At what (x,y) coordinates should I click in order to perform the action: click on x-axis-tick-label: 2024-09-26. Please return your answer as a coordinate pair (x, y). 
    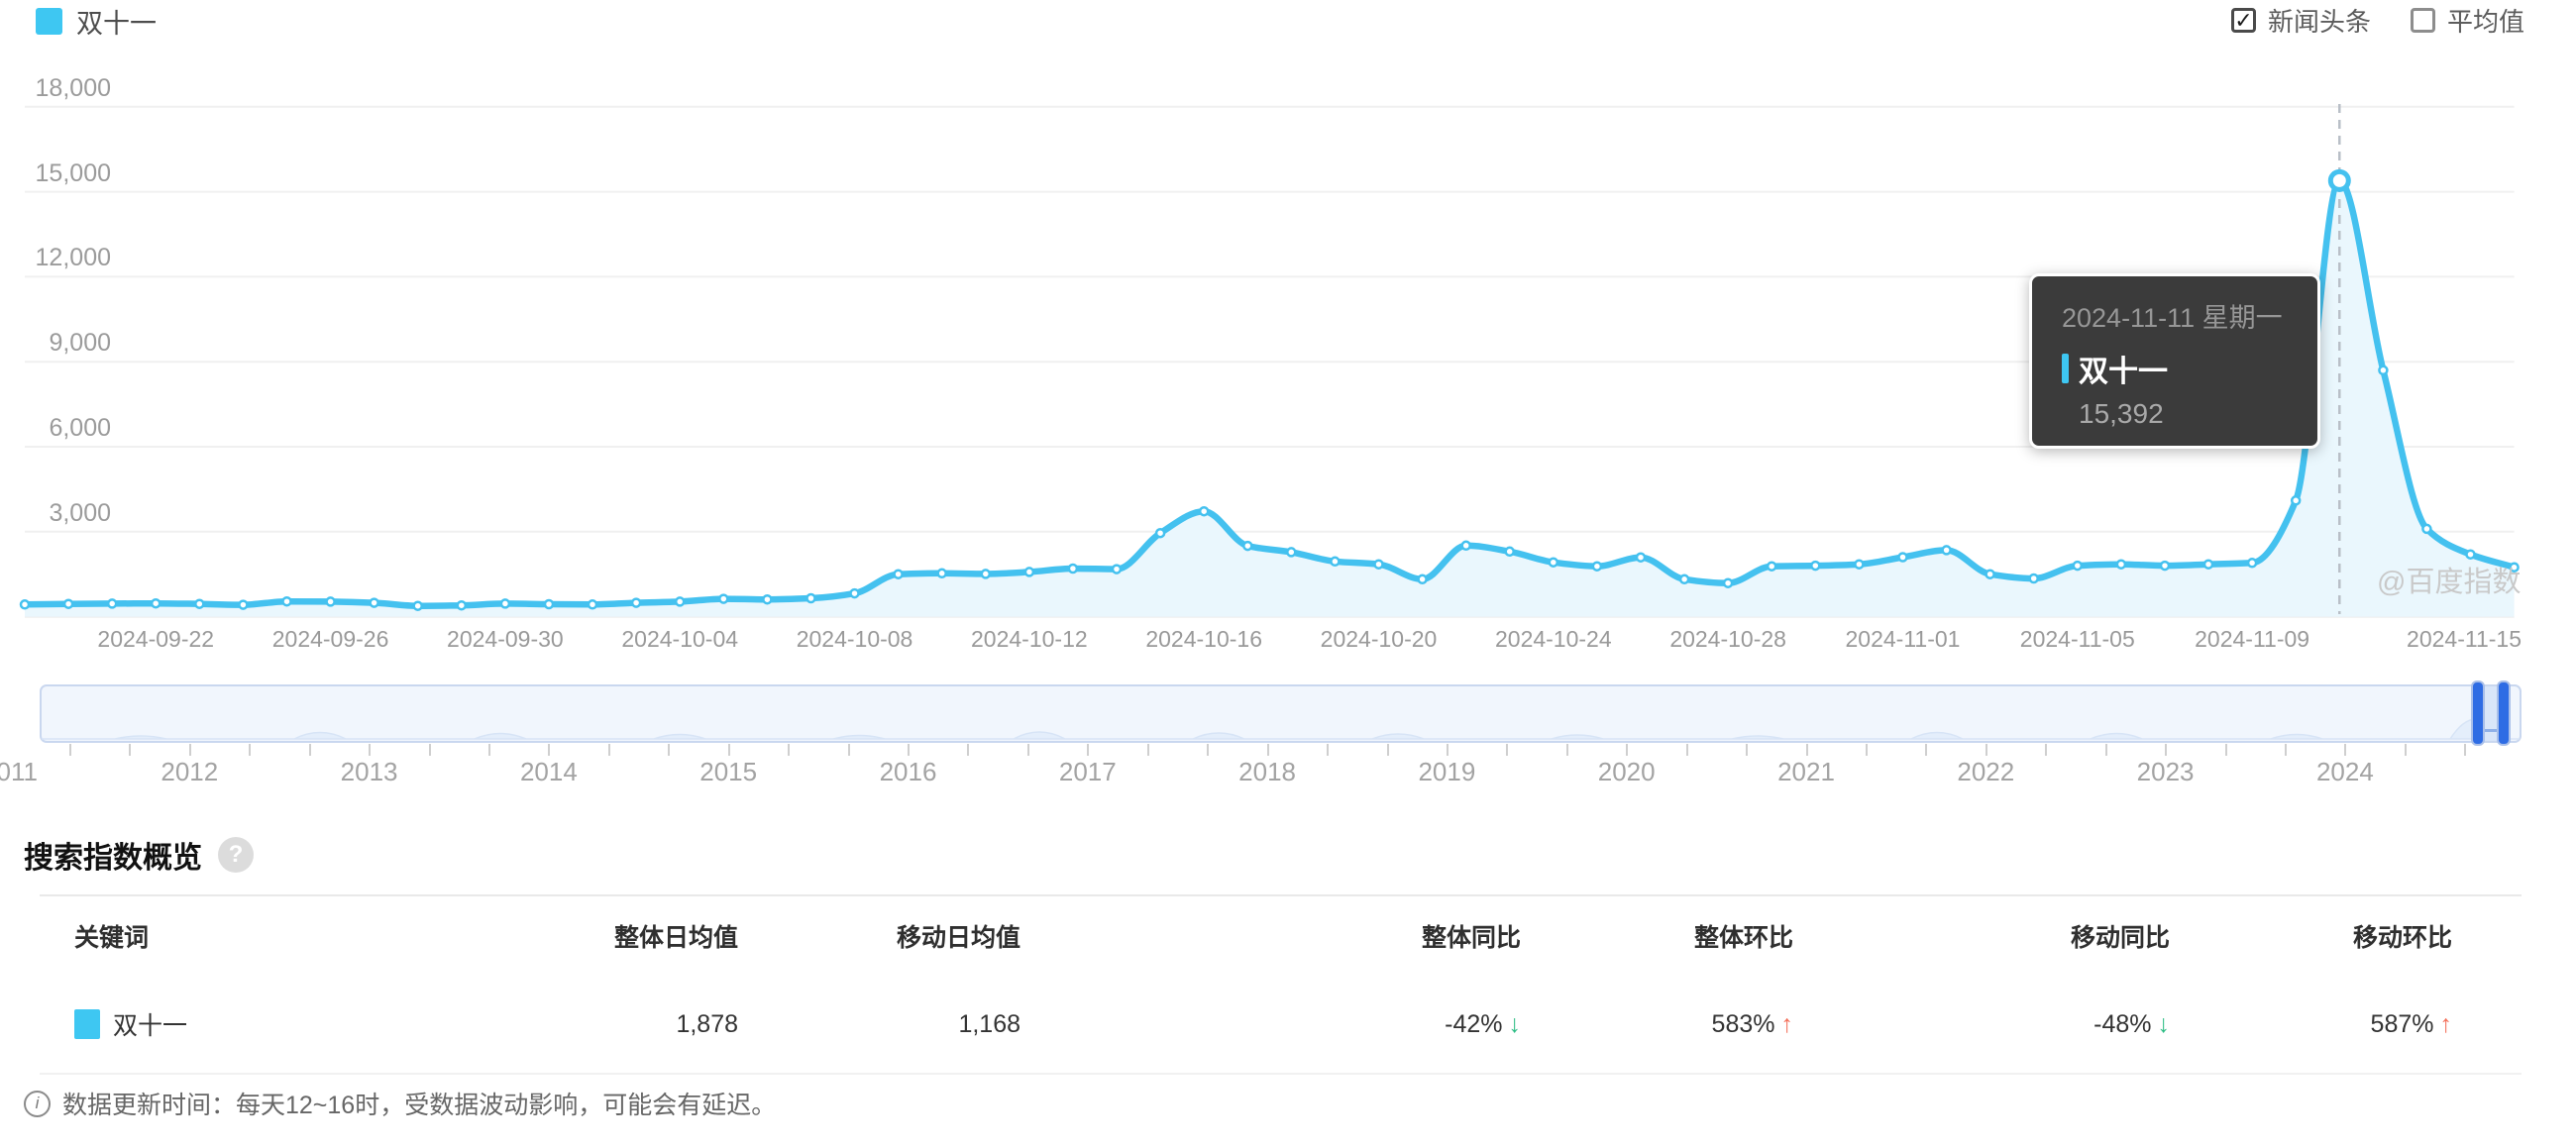
    Looking at the image, I should click on (330, 639).